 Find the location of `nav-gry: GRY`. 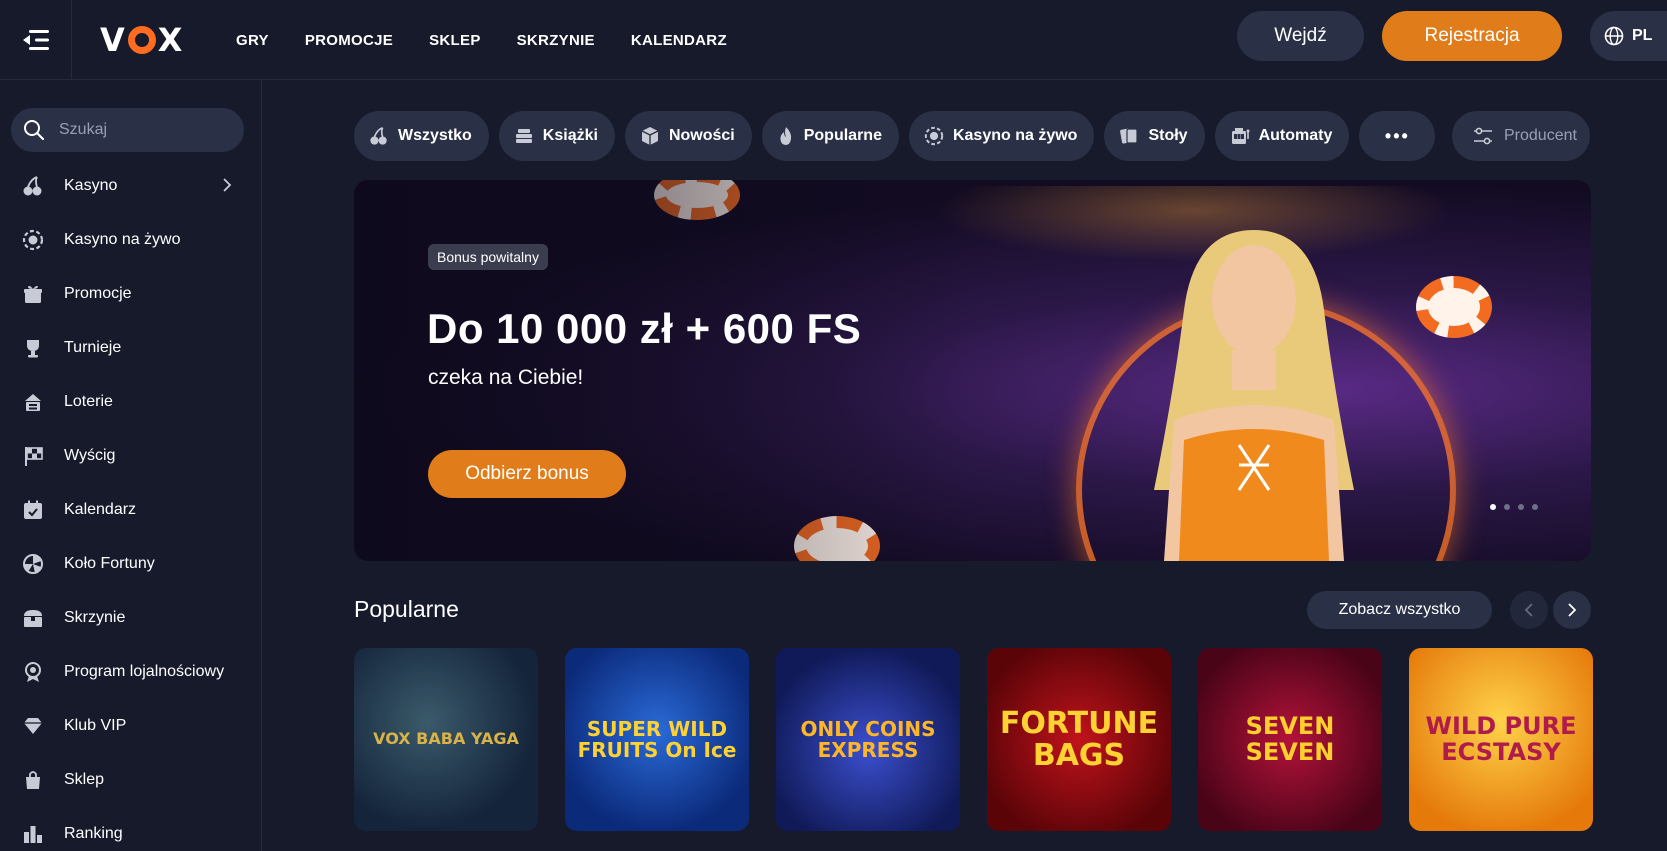

nav-gry: GRY is located at coordinates (252, 40).